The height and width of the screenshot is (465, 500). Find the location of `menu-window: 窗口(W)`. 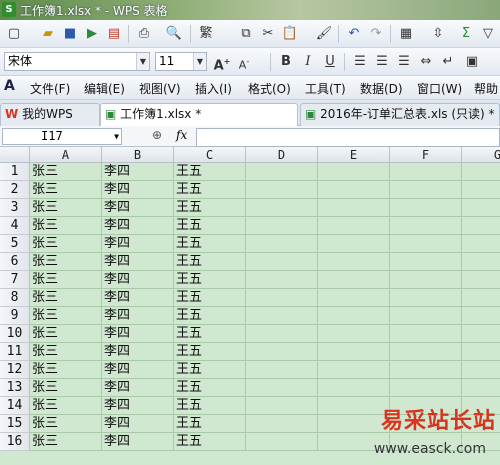

menu-window: 窗口(W) is located at coordinates (439, 88).